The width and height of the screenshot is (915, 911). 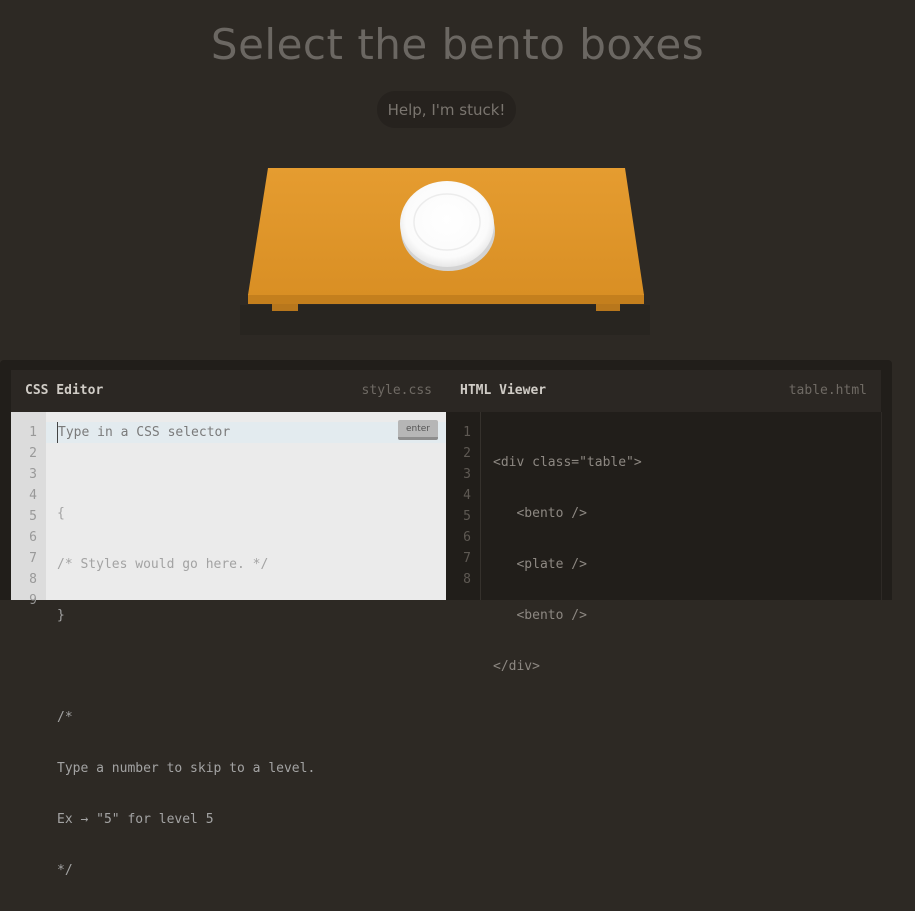 What do you see at coordinates (567, 666) in the screenshot?
I see `html-element-line: </div>` at bounding box center [567, 666].